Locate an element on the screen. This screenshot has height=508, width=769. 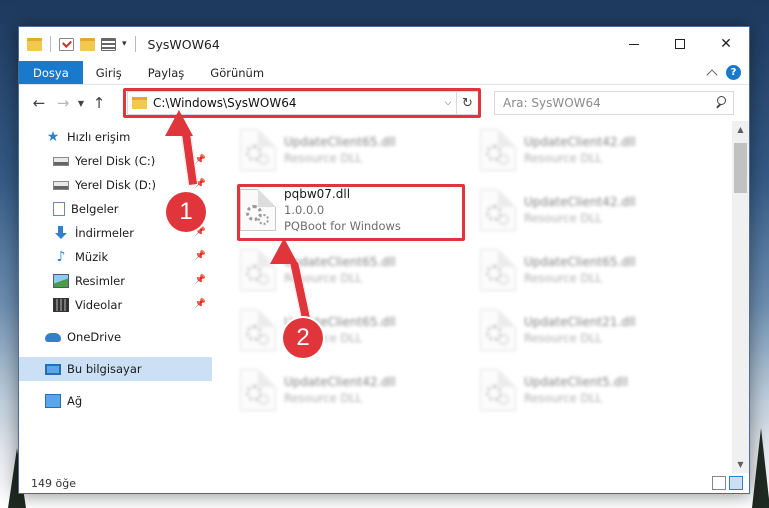
sidebar-item-pictures: Resimler 📌 is located at coordinates (115, 281).